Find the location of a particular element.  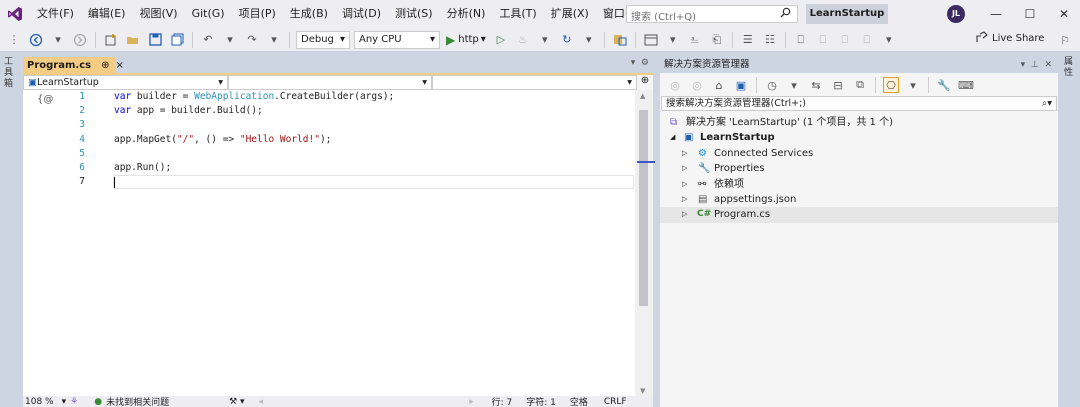

tab-program-cs: Program.cs ⊕ × is located at coordinates (73, 65).